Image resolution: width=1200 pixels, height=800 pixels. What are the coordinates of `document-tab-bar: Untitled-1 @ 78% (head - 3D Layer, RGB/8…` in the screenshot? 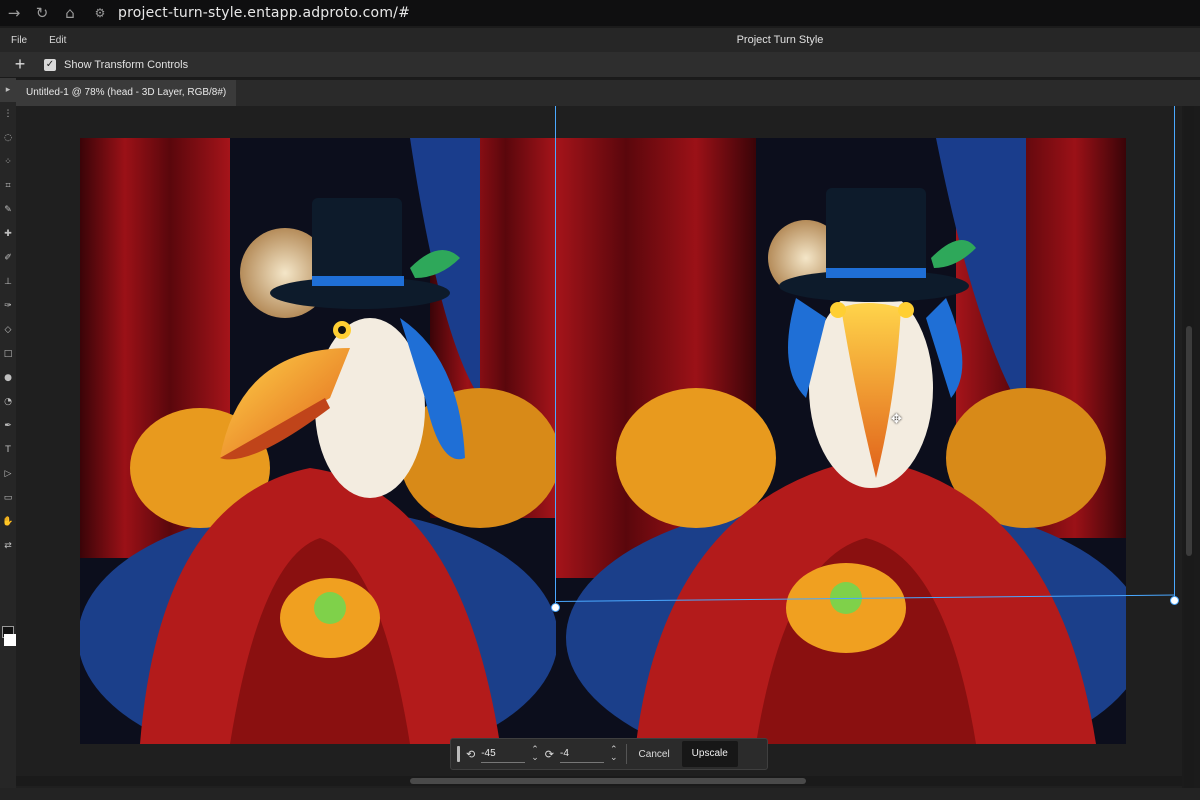 It's located at (608, 93).